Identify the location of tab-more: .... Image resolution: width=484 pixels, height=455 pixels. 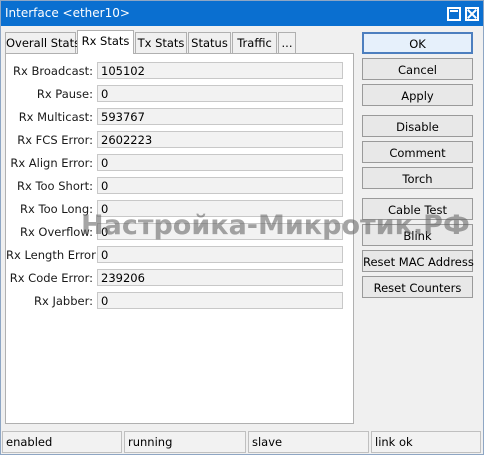
(287, 42).